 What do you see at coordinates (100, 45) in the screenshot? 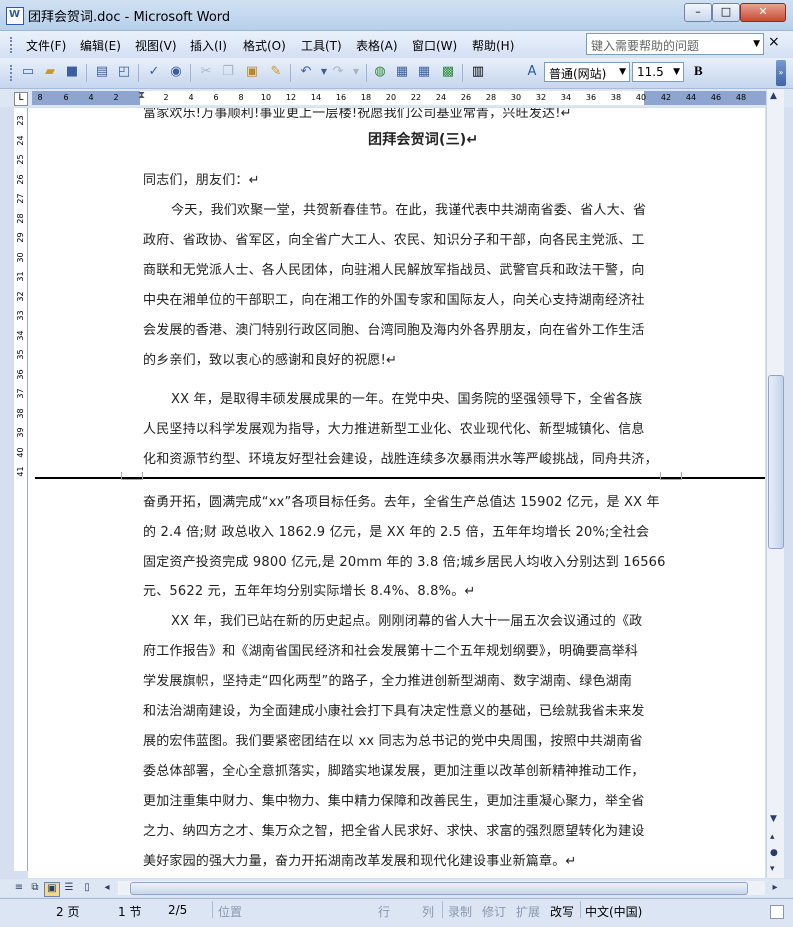
I see `menu-edit: 编辑(E)` at bounding box center [100, 45].